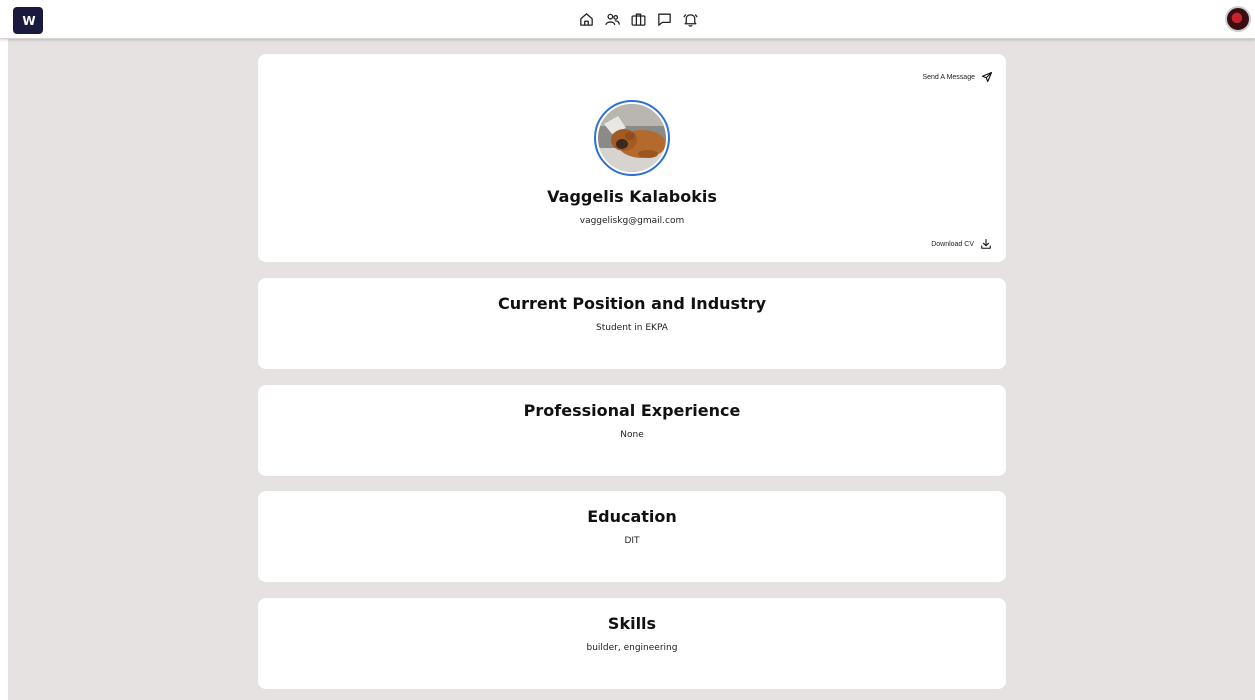 This screenshot has height=700, width=1255. I want to click on home-icon, so click(586, 19).